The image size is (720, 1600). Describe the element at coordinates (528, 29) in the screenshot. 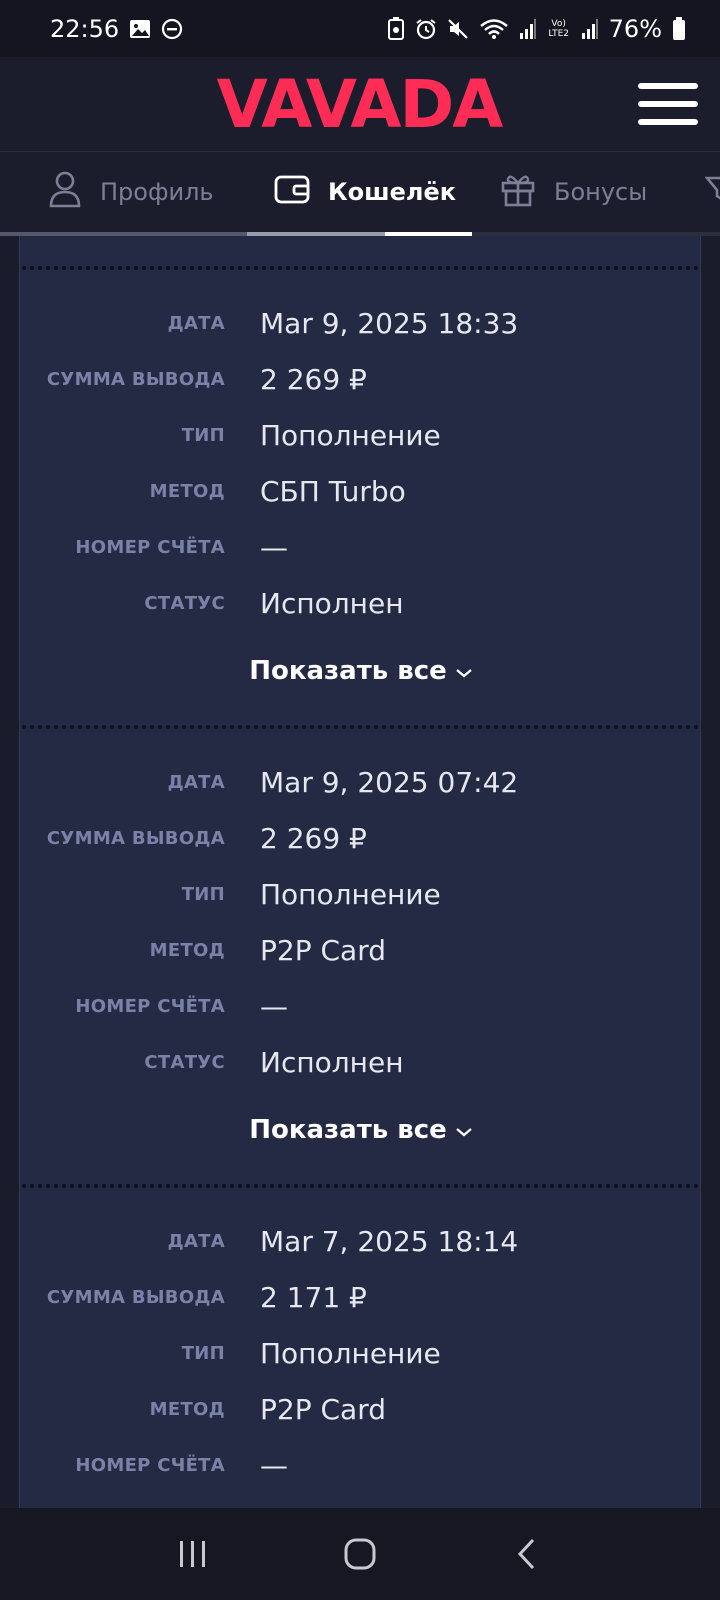

I see `signal-icon` at that location.